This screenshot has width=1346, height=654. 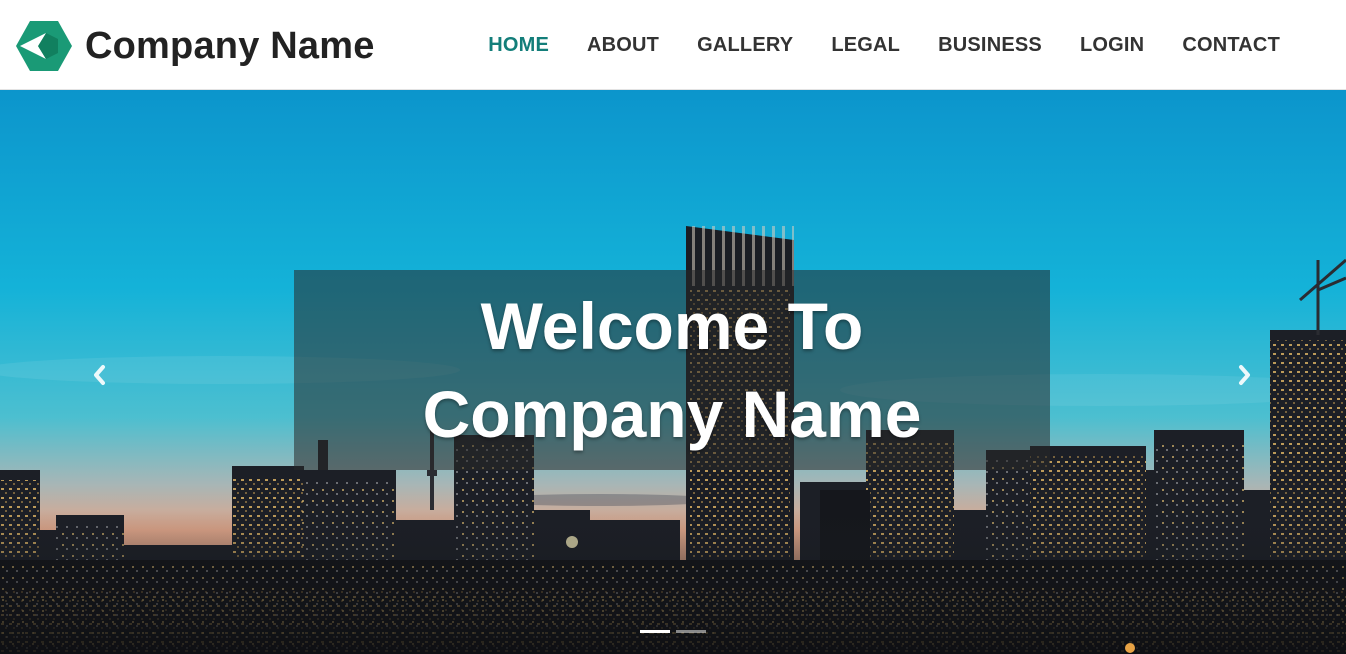 I want to click on company-logo-icon, so click(x=44, y=46).